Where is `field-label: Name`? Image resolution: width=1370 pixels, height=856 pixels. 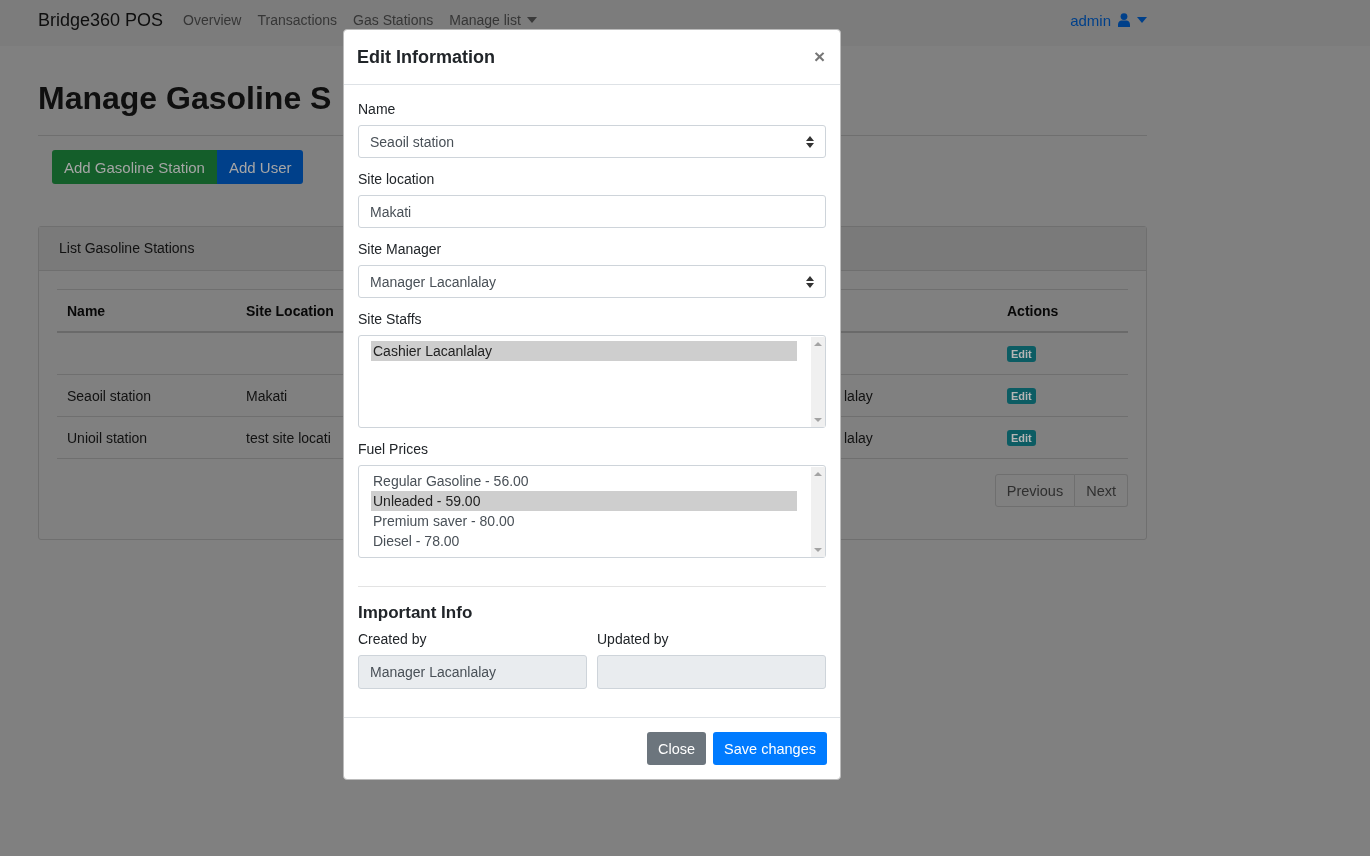
field-label: Name is located at coordinates (377, 109).